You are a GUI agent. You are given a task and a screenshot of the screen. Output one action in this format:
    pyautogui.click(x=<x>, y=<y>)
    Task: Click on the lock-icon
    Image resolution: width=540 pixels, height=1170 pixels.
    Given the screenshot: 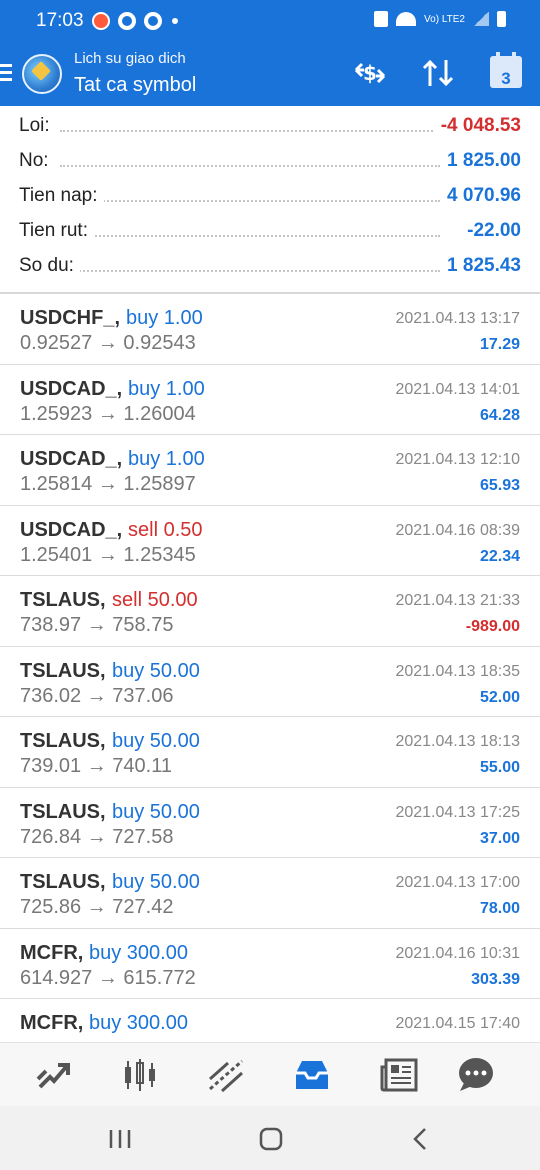 What is the action you would take?
    pyautogui.click(x=381, y=19)
    